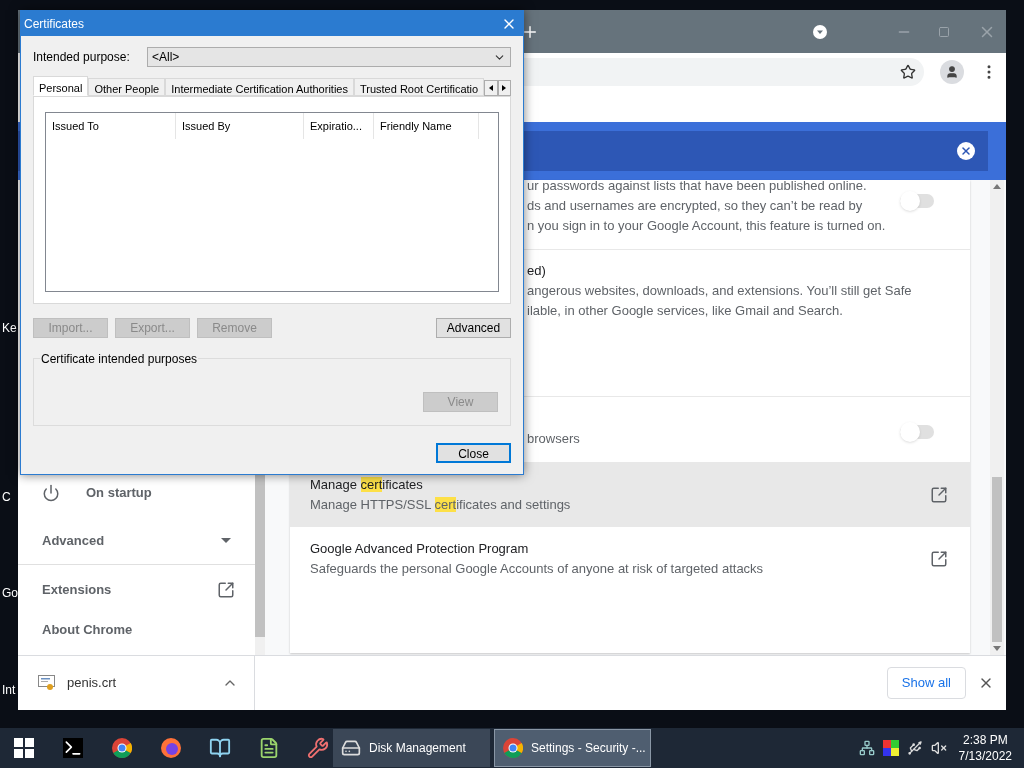 This screenshot has height=768, width=1024. Describe the element at coordinates (473, 453) in the screenshot. I see `close-button: Close` at that location.